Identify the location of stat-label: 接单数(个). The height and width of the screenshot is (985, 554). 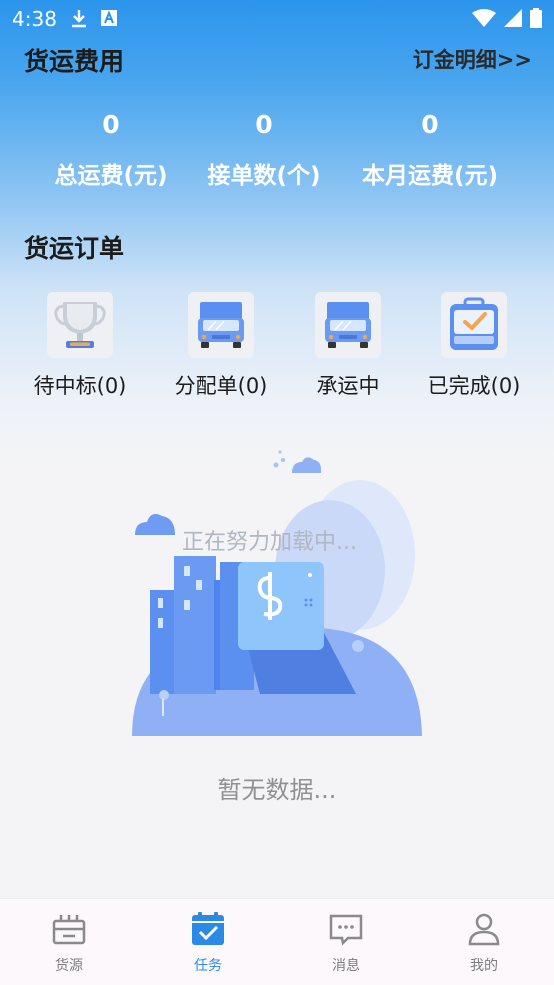
(264, 176).